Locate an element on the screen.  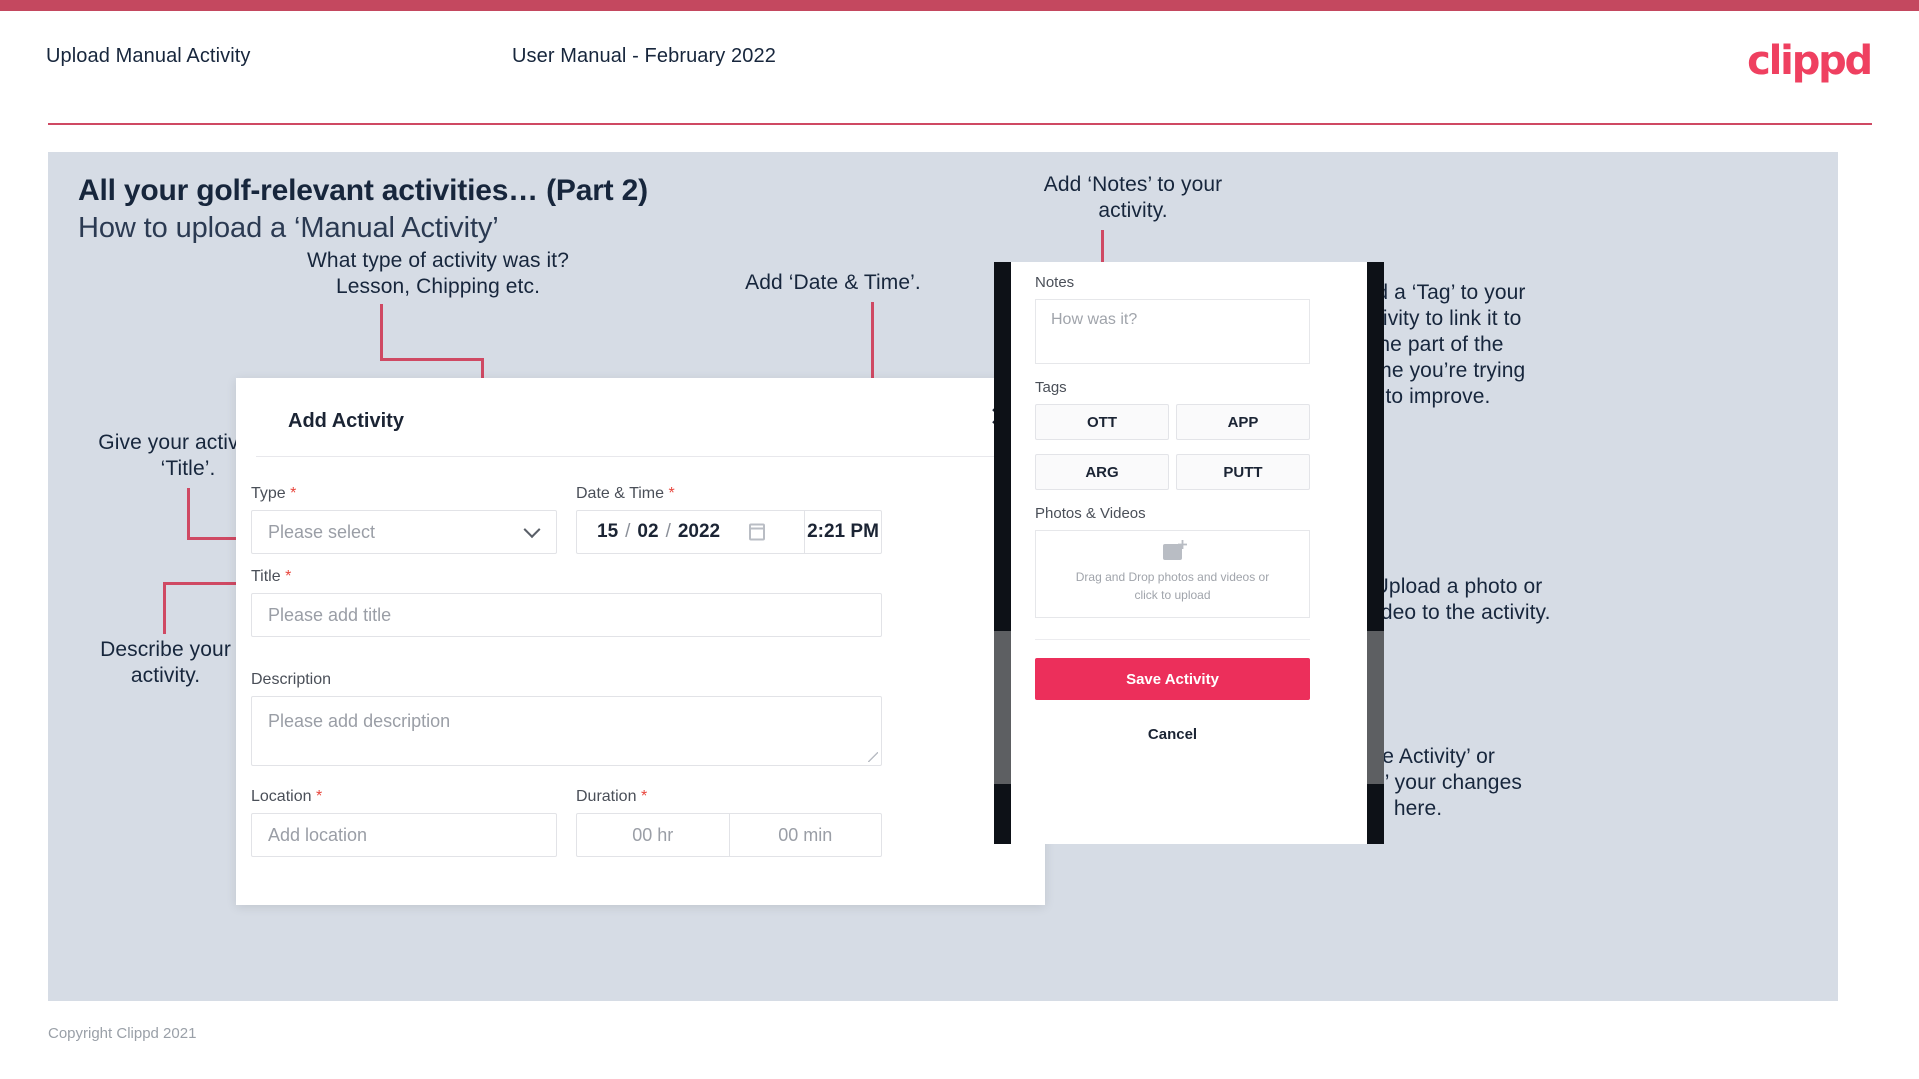
duration-hours-input: 00 hr is located at coordinates (653, 835).